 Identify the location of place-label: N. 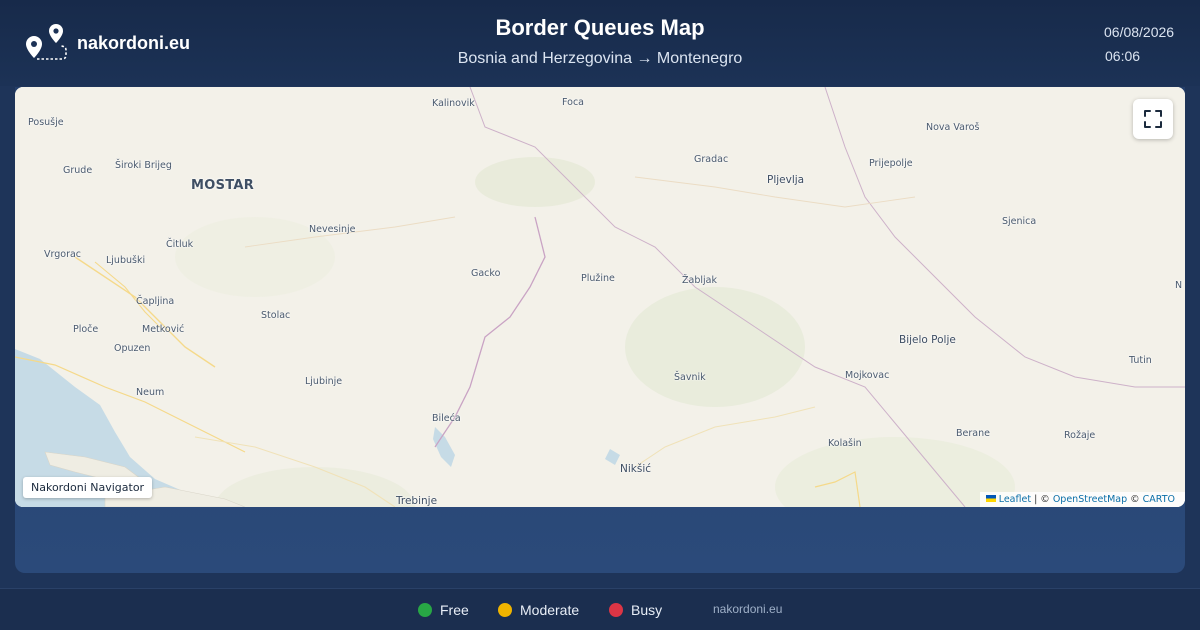
(1179, 285).